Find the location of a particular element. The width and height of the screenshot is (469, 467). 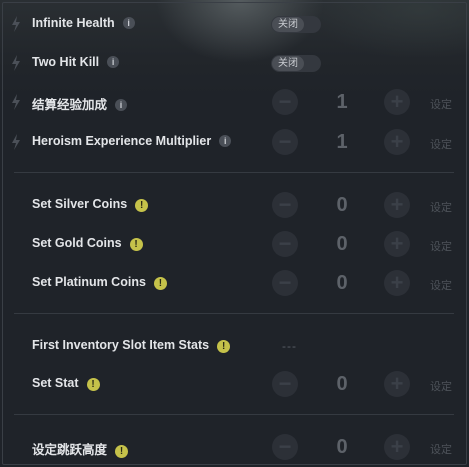

cheat-row-inventory-slot-stats: First Inventory Slot Item Stats! --- is located at coordinates (234, 346).